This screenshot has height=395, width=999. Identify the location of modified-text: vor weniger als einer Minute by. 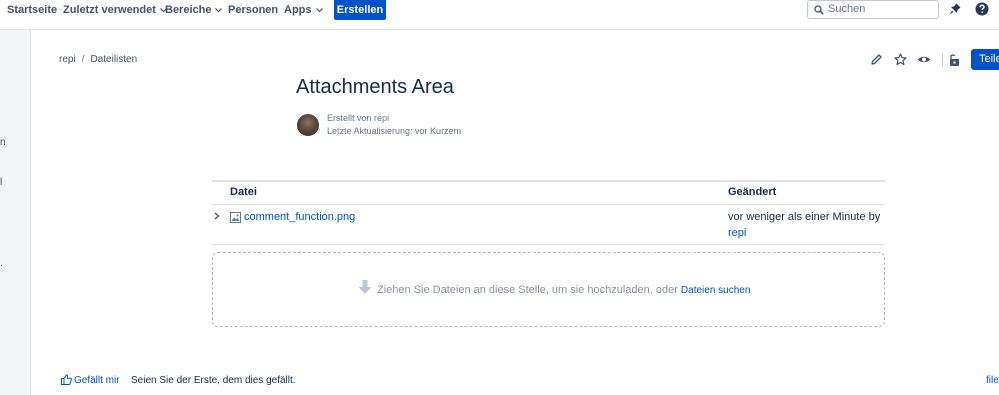
(804, 217).